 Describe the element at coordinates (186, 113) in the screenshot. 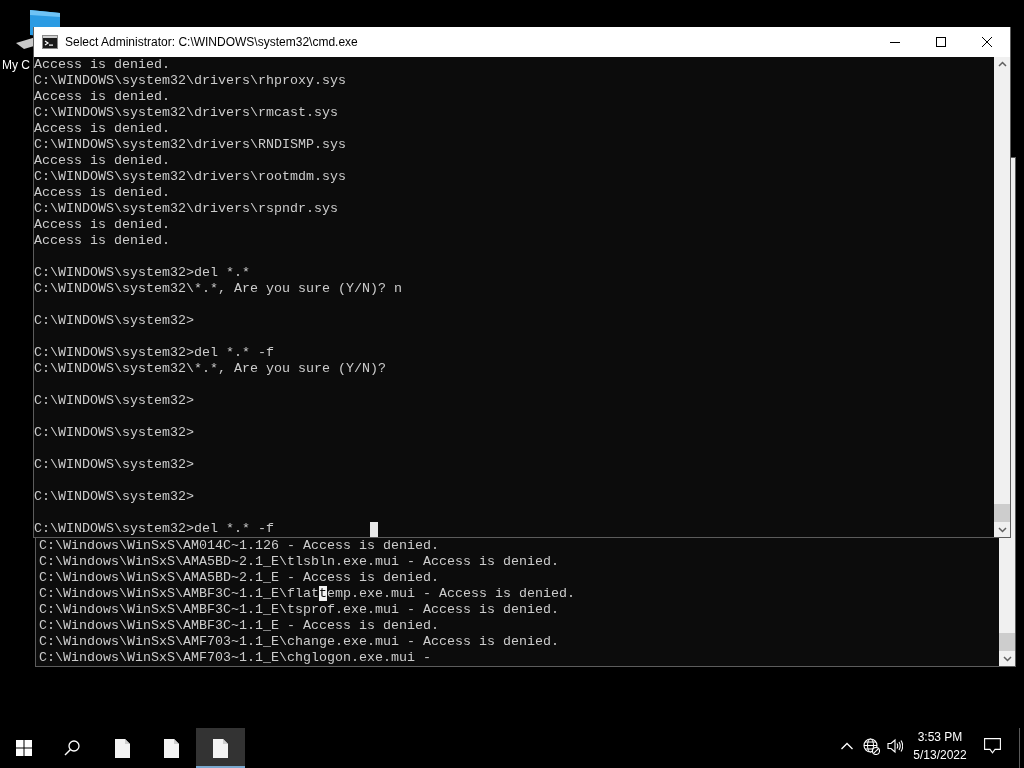

I see `console-line: C:\WINDOWS\system32\drivers\rmcast.sys` at that location.